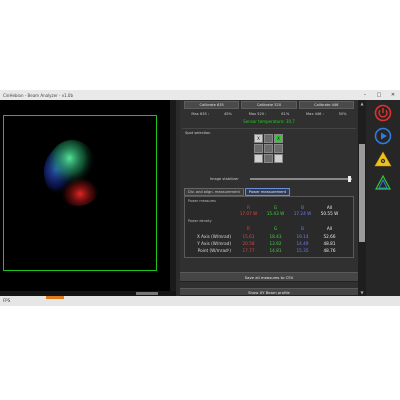 The width and height of the screenshot is (400, 400). Describe the element at coordinates (275, 236) in the screenshot. I see `density-value: 18.43` at that location.